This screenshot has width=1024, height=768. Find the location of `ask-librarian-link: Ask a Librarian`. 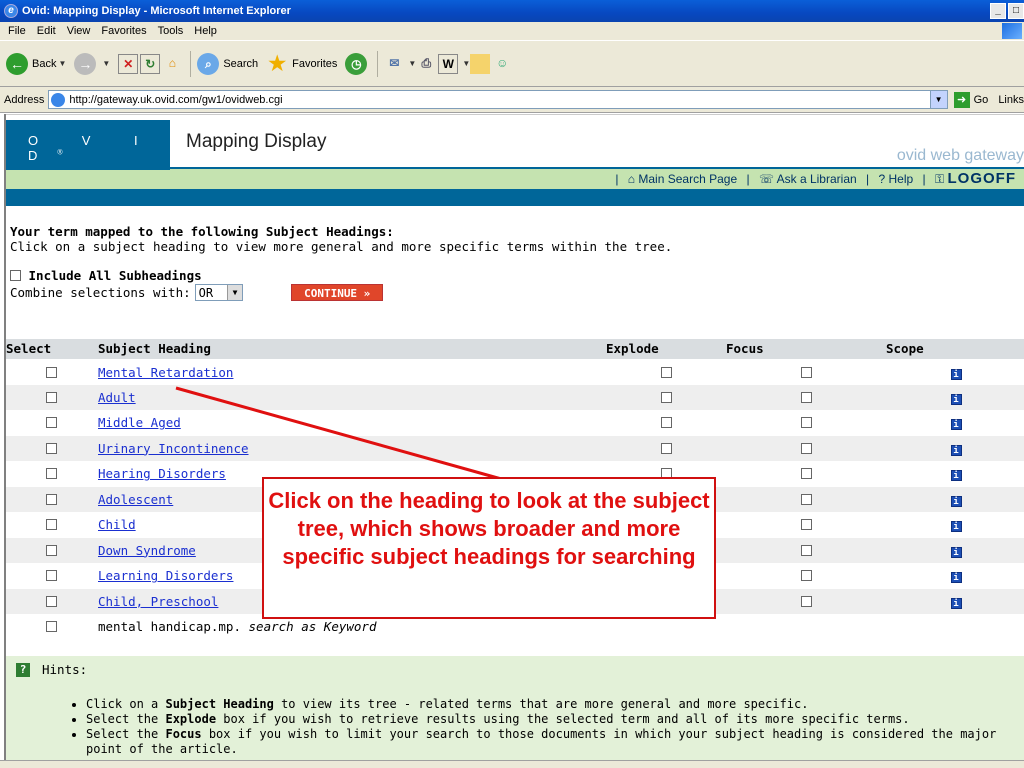

ask-librarian-link: Ask a Librarian is located at coordinates (817, 179).